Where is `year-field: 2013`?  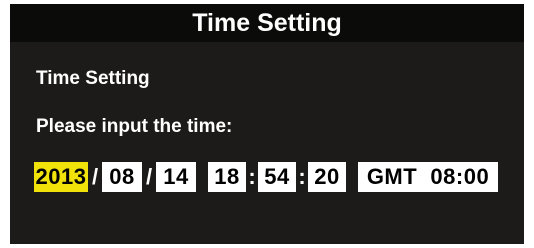 year-field: 2013 is located at coordinates (61, 177).